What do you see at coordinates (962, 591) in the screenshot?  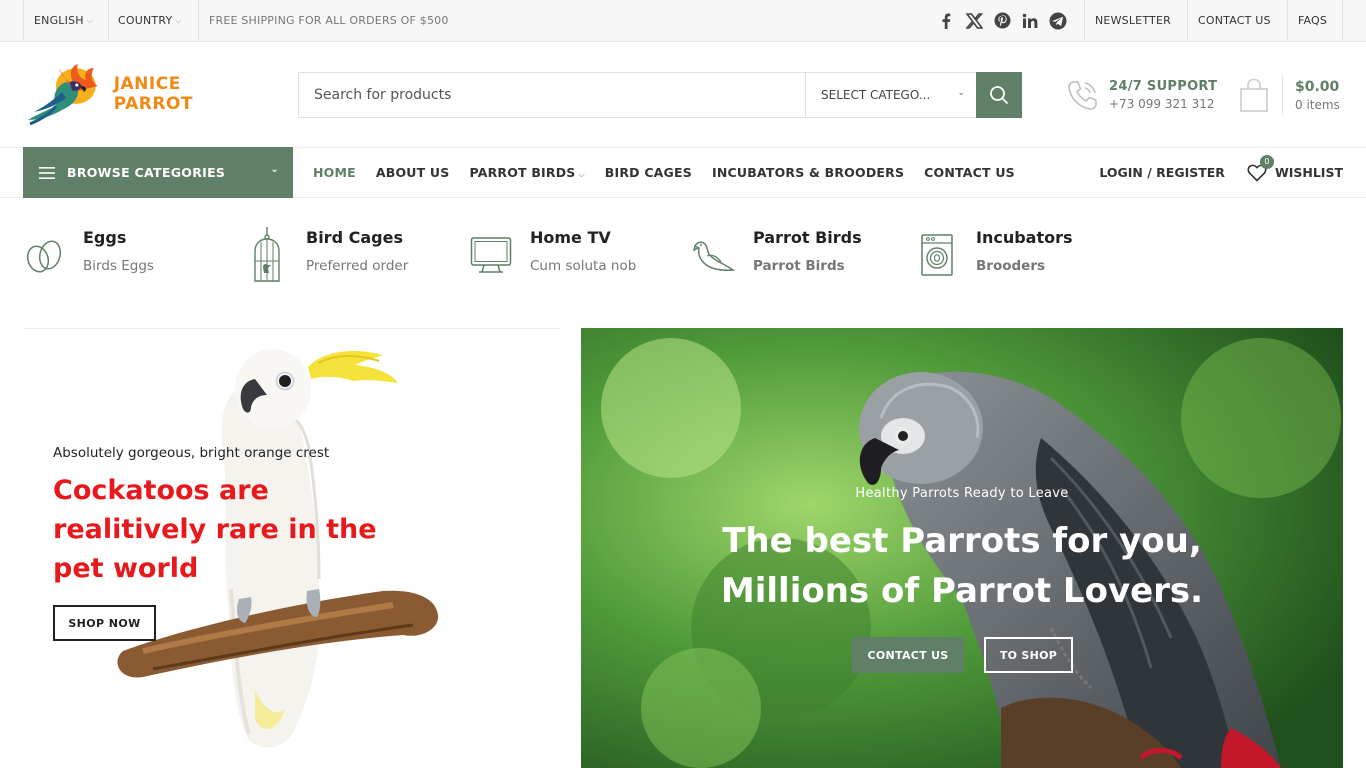 I see `hero-right-title-line2: Millions of Parrot Lovers.` at bounding box center [962, 591].